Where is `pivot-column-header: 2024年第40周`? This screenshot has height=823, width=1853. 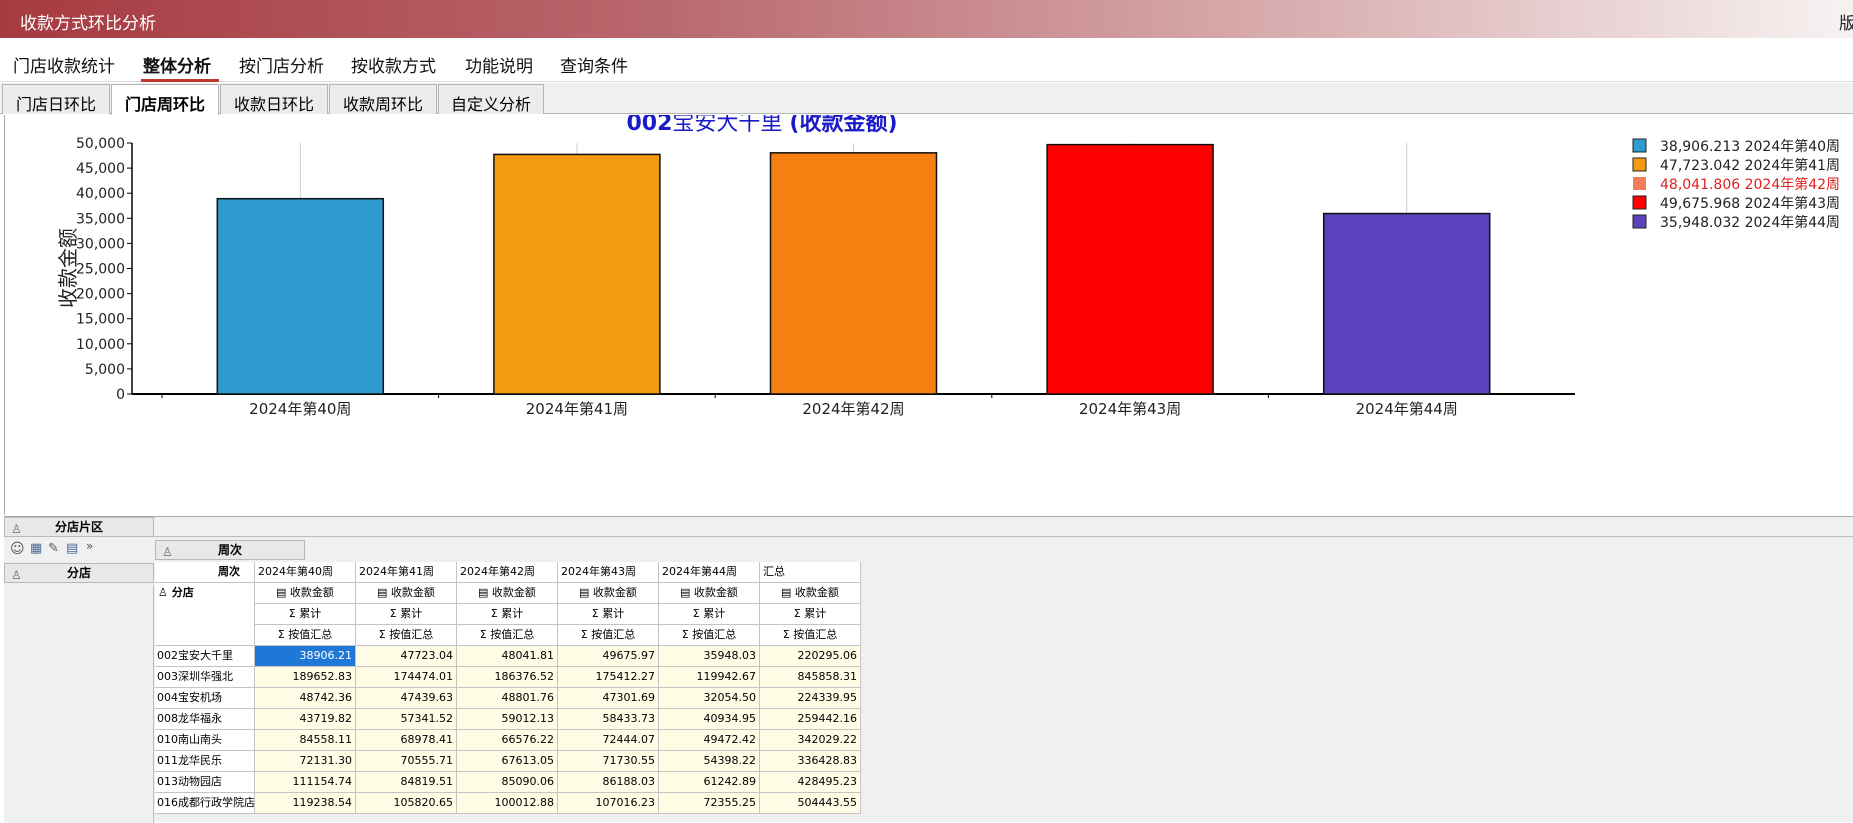
pivot-column-header: 2024年第40周 is located at coordinates (305, 572).